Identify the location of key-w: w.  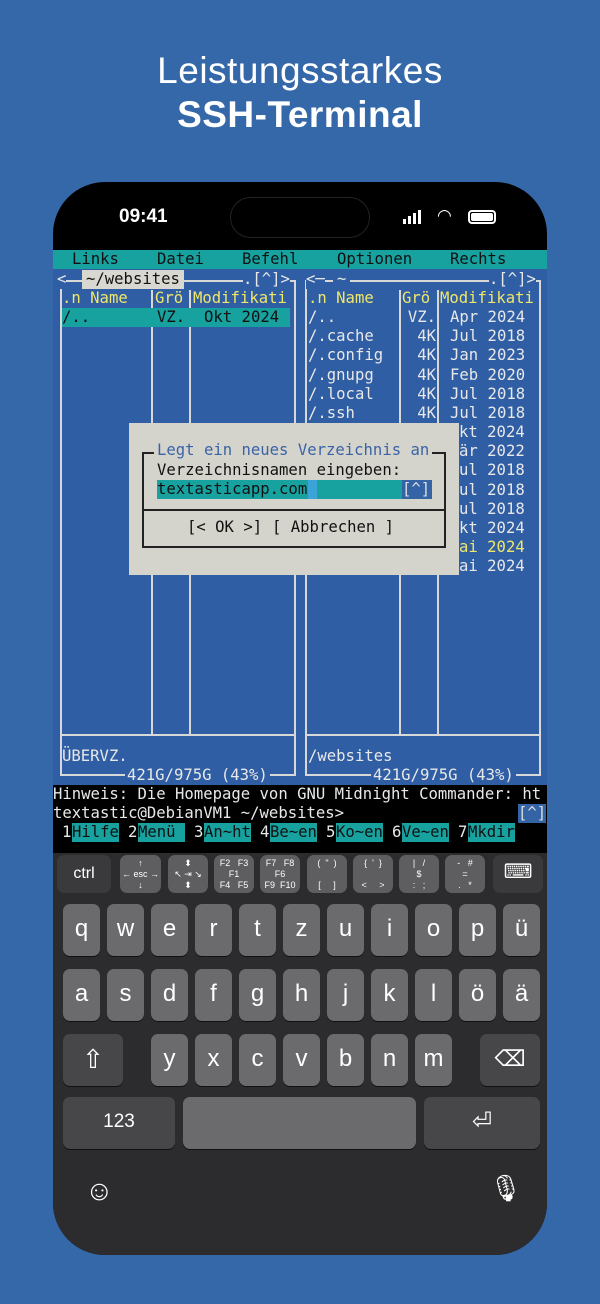
(125, 930).